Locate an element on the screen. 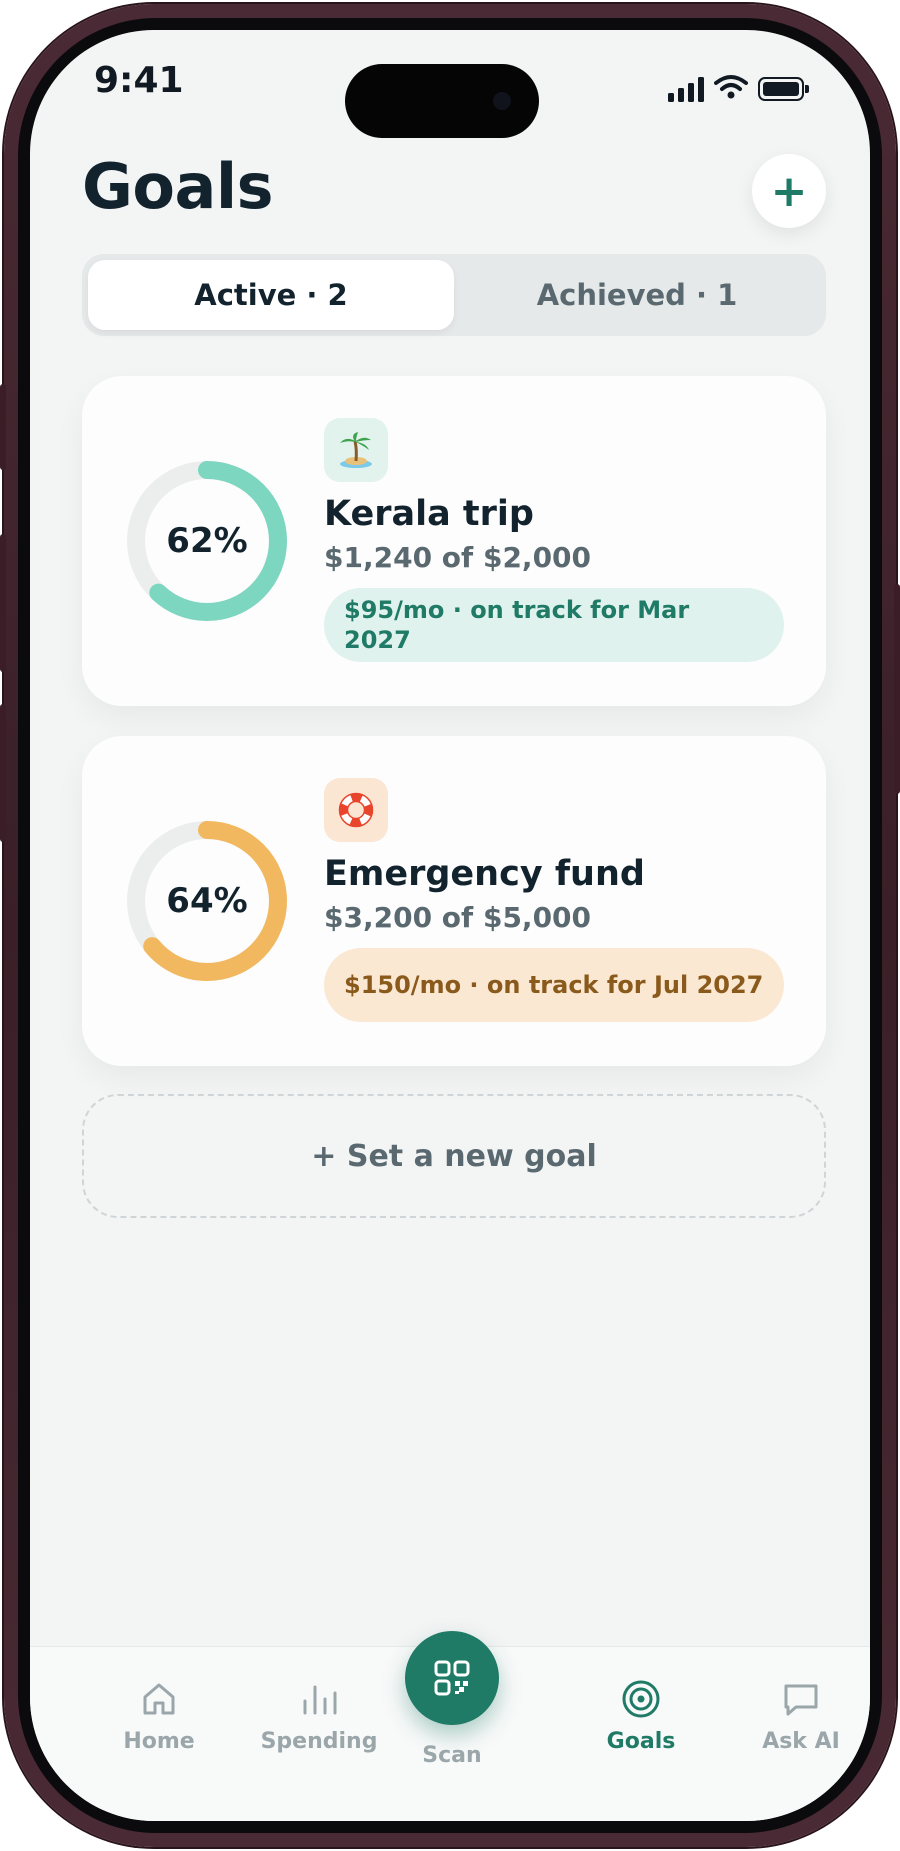 Image resolution: width=900 pixels, height=1851 pixels. goal-name: Emergency fund is located at coordinates (484, 874).